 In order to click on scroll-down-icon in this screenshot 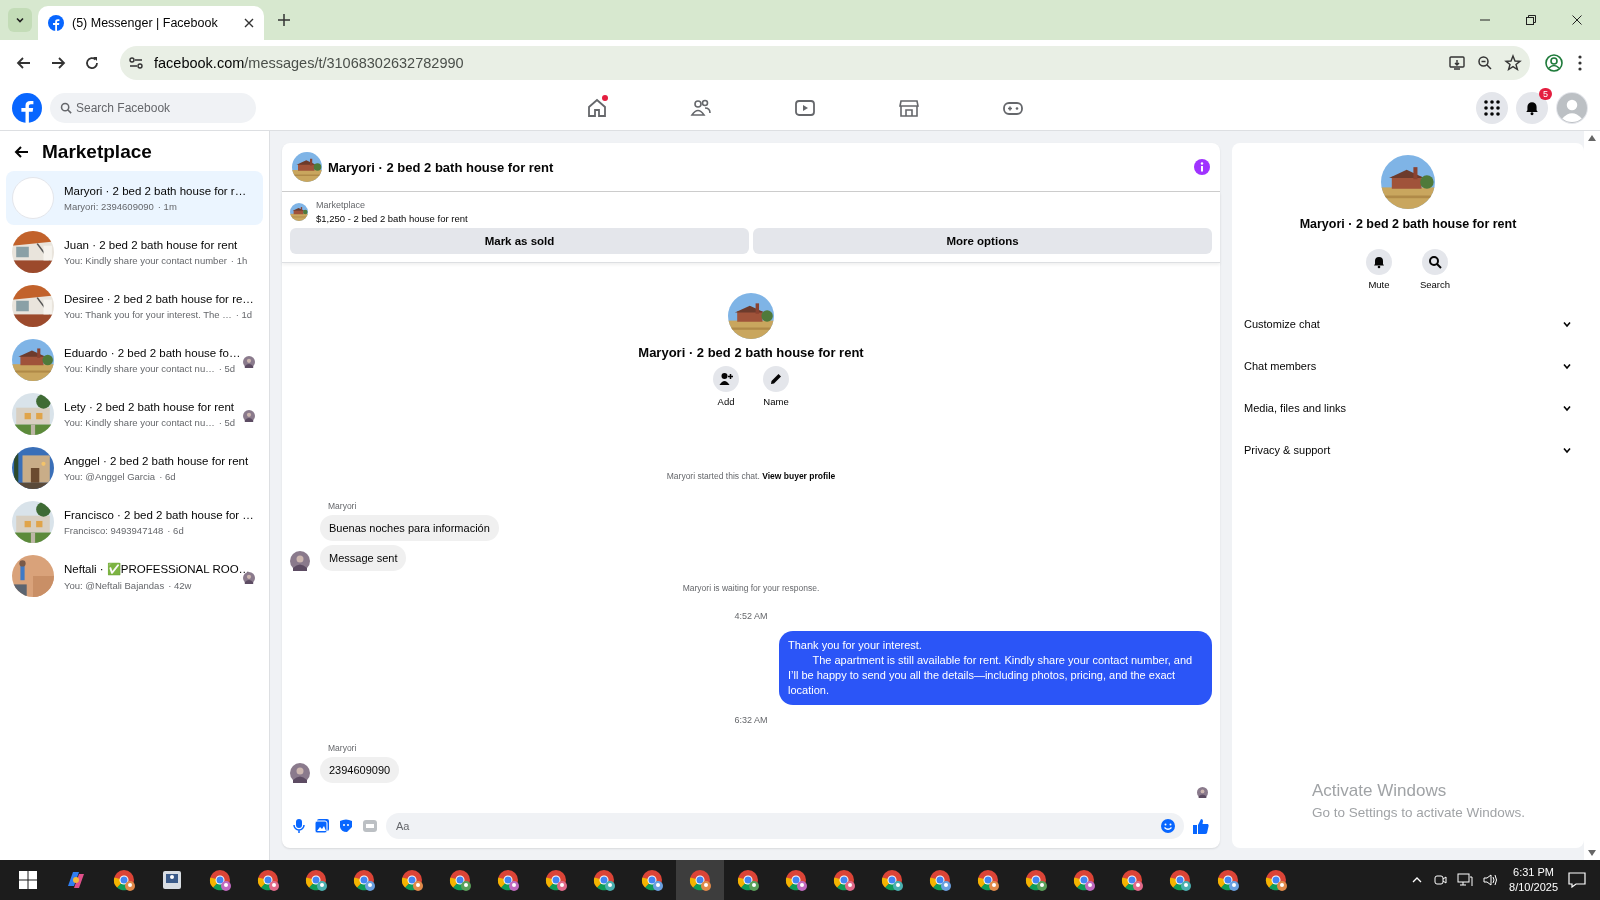, I will do `click(1592, 853)`.